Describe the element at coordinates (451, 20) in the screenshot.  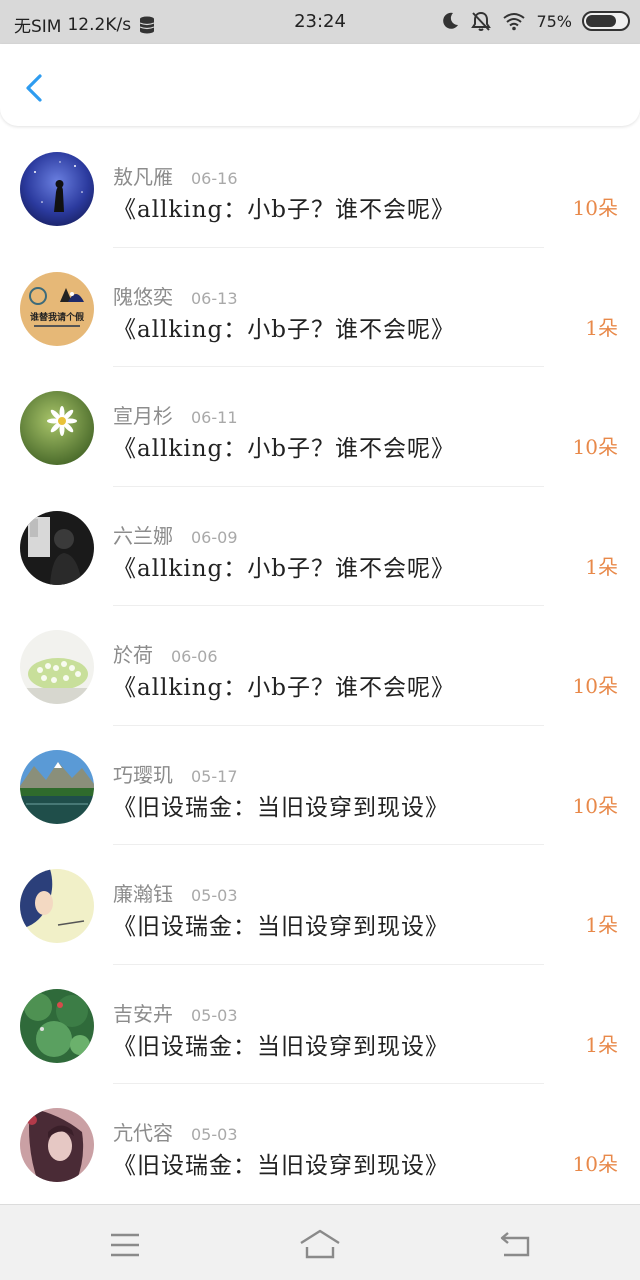
I see `moon-icon` at that location.